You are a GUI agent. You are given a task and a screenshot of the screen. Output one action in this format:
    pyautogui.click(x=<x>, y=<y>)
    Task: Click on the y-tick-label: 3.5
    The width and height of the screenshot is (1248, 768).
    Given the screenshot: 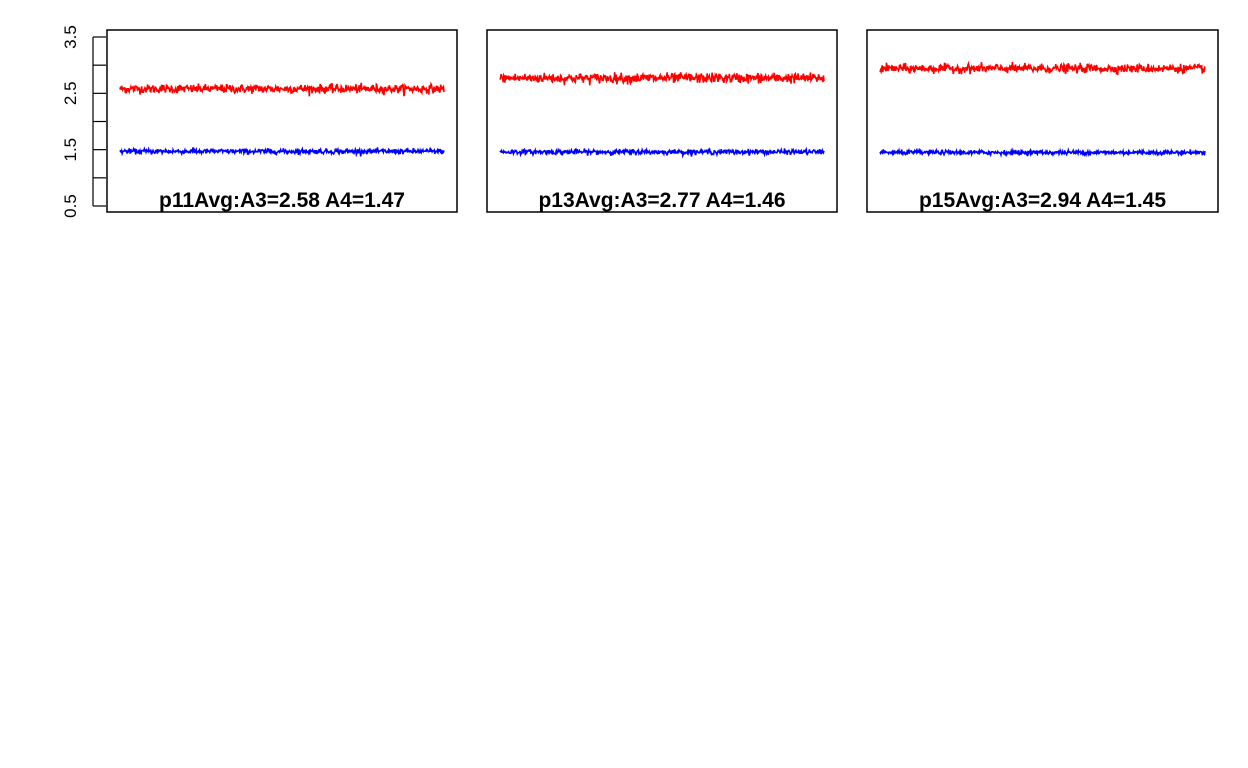 What is the action you would take?
    pyautogui.click(x=70, y=37)
    